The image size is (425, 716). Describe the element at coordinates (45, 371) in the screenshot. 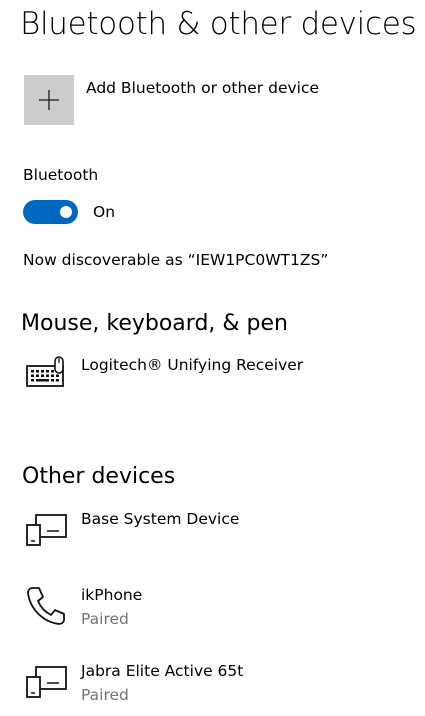

I see `keyboard-icon` at that location.